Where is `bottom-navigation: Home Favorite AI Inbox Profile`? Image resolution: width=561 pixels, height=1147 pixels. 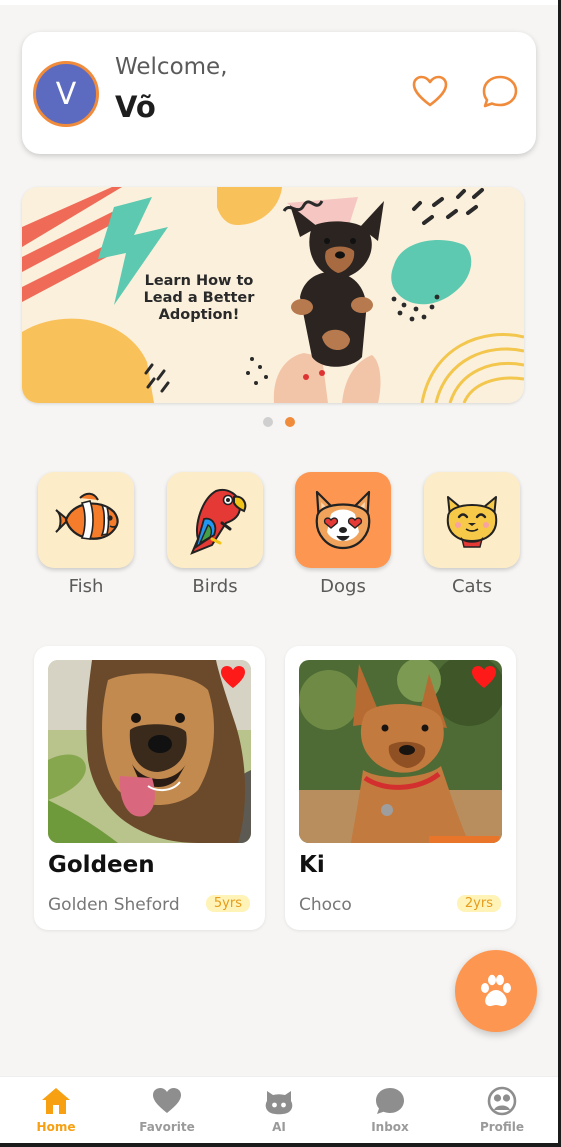 bottom-navigation: Home Favorite AI Inbox Profile is located at coordinates (279, 1109).